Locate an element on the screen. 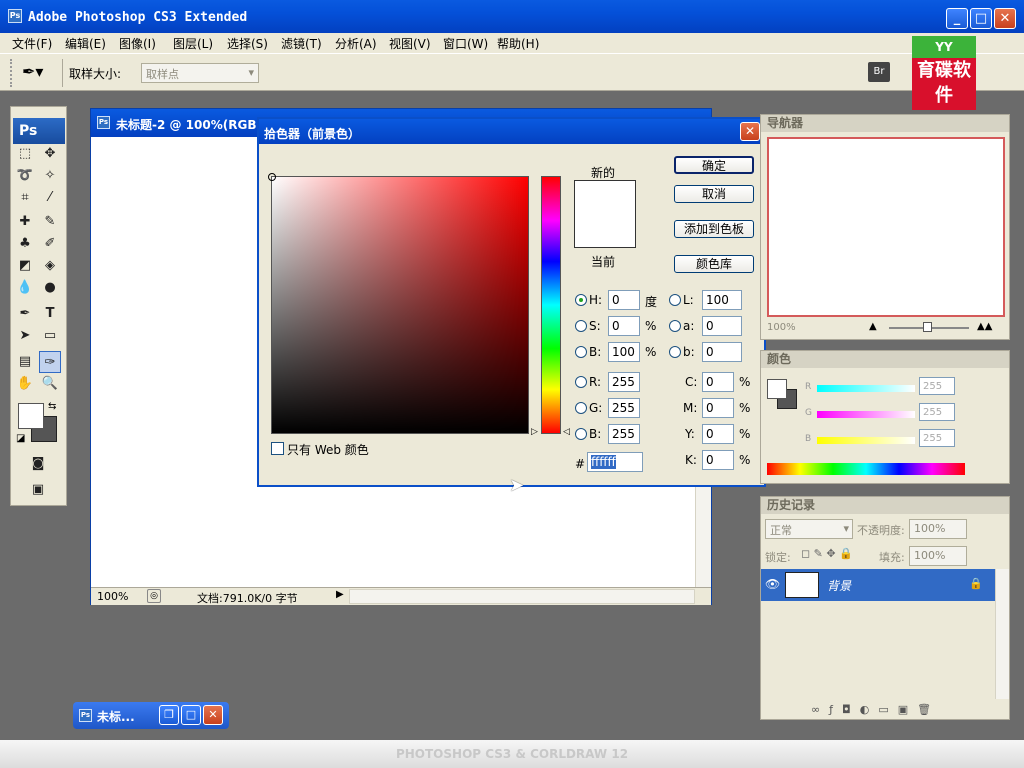 The width and height of the screenshot is (1024, 768). menu-layer: 图层(L) is located at coordinates (193, 43).